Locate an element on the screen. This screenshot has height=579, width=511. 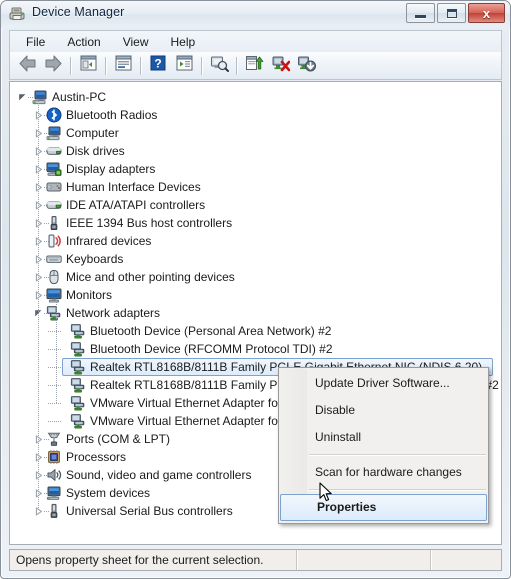
uninstall-device-button is located at coordinates (306, 66).